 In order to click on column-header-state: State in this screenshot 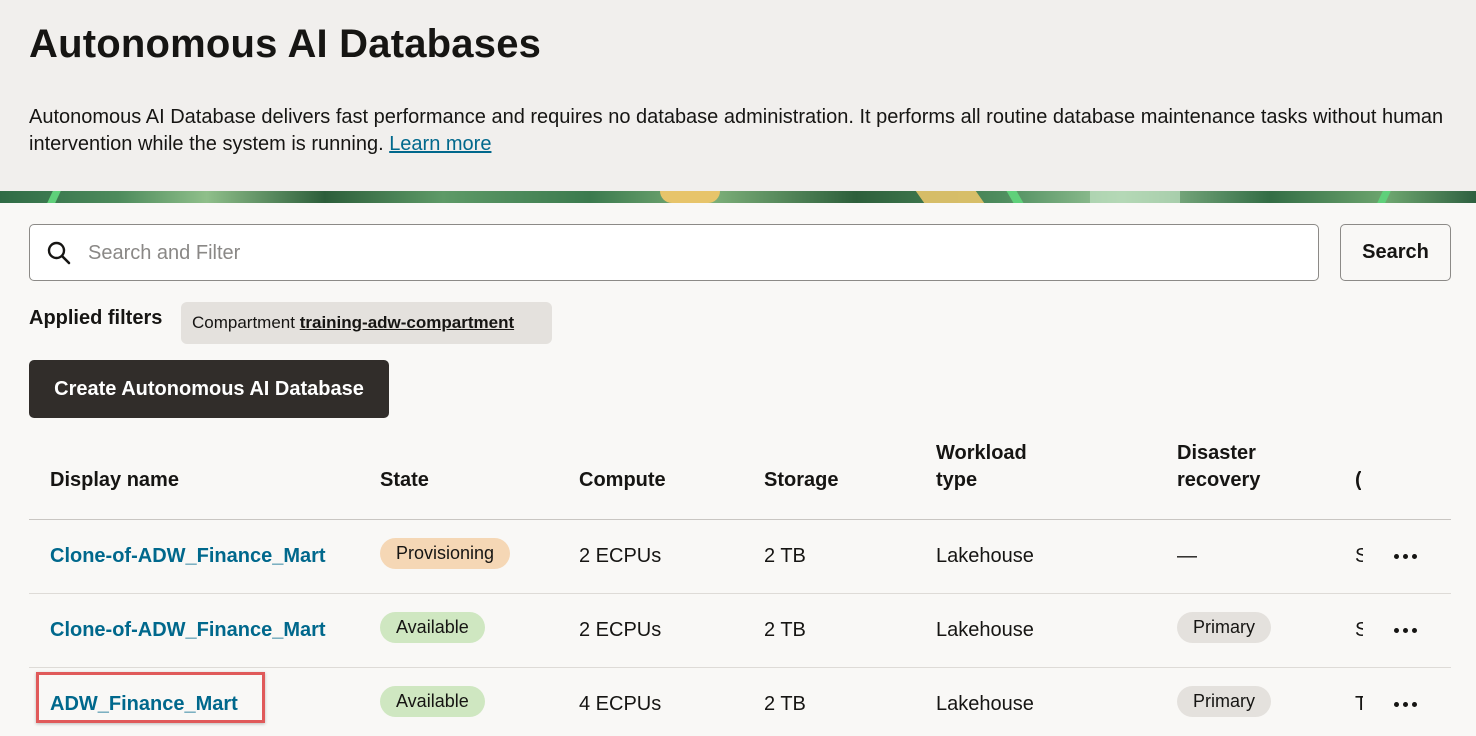, I will do `click(404, 480)`.